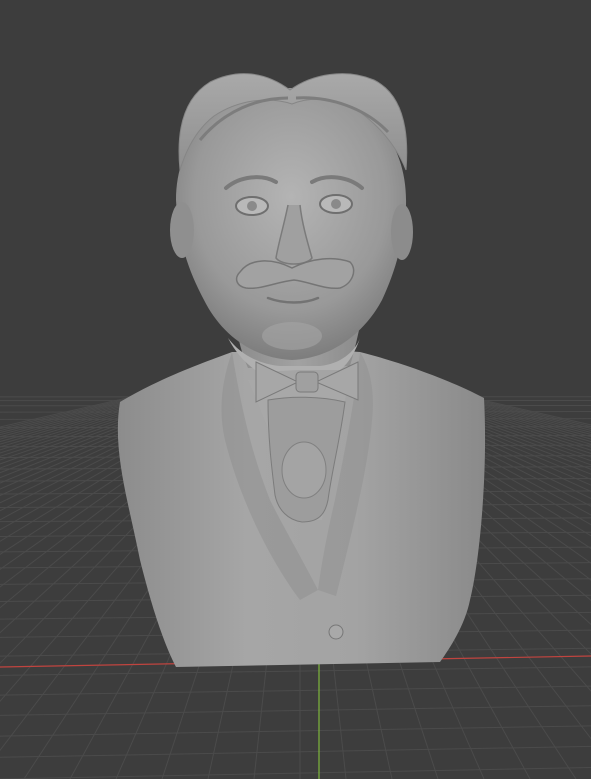 The width and height of the screenshot is (591, 779). What do you see at coordinates (252, 206) in the screenshot?
I see `iris-left` at bounding box center [252, 206].